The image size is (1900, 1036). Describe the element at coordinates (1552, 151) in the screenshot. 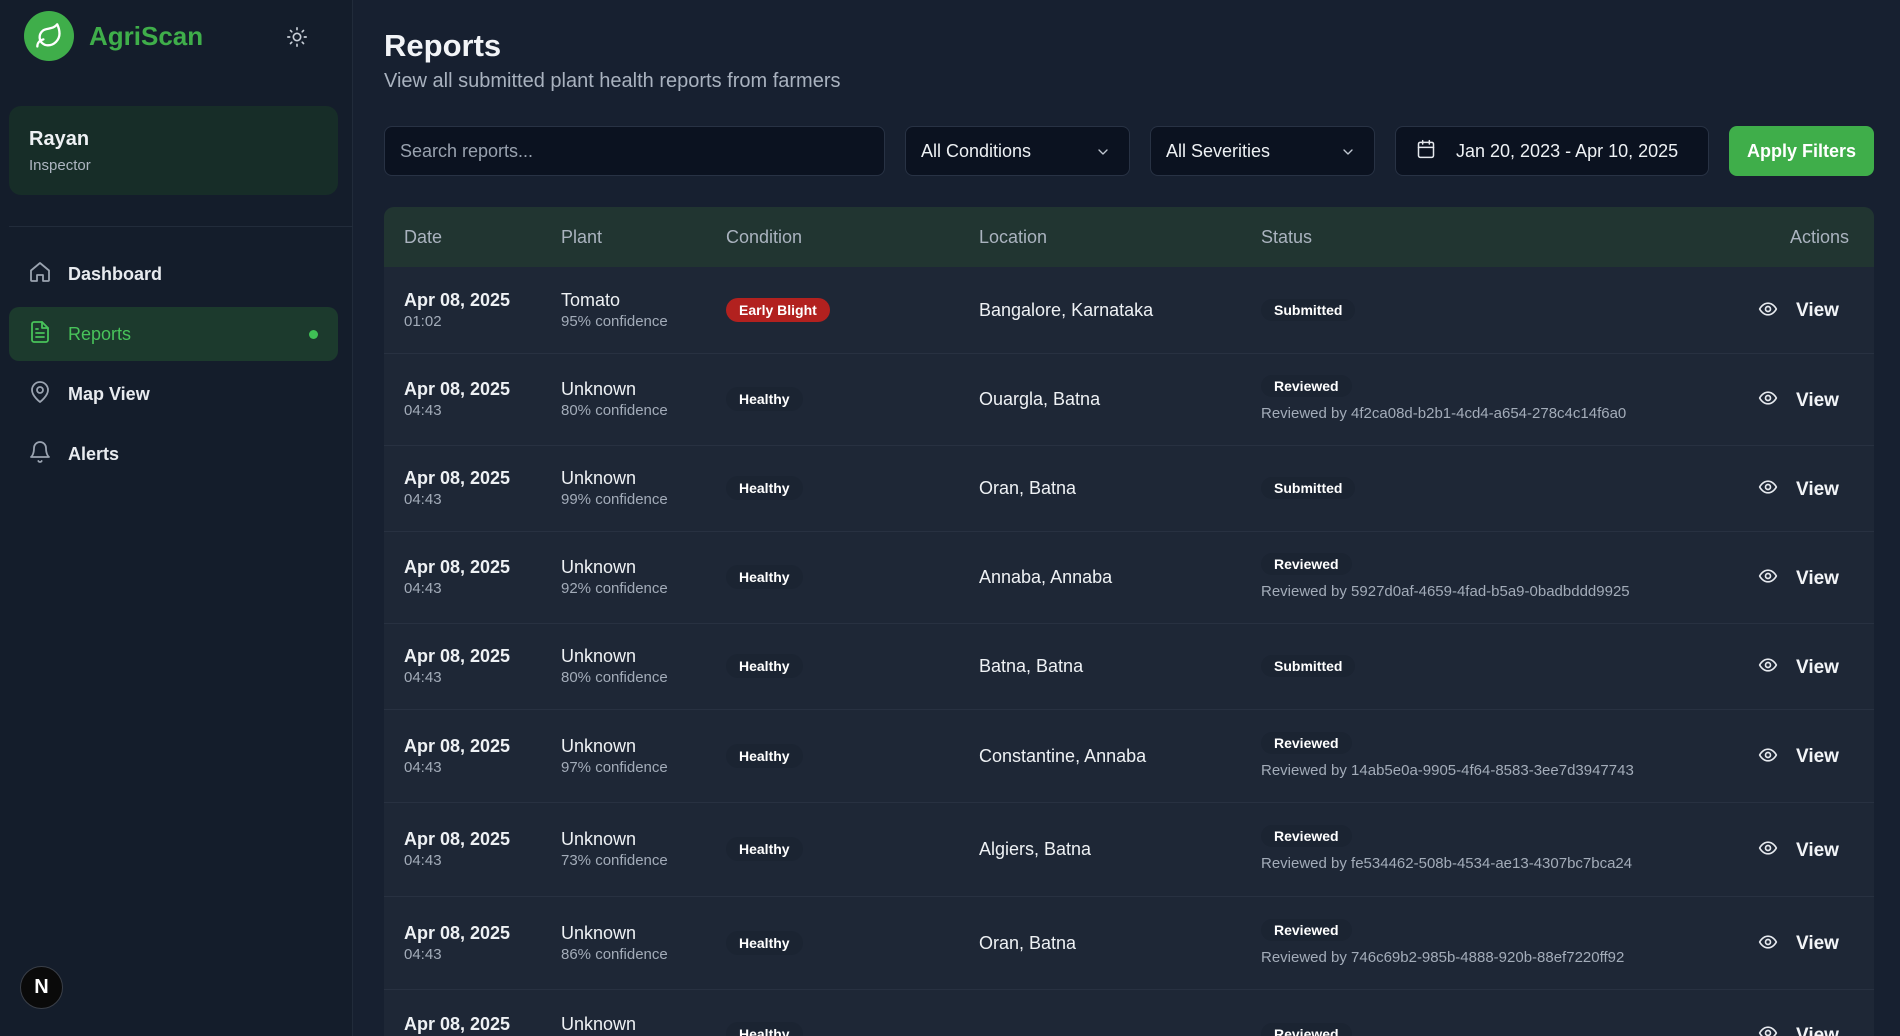

I see `date-range-picker: Jan 20, 2023 - Apr 10, 2025` at that location.